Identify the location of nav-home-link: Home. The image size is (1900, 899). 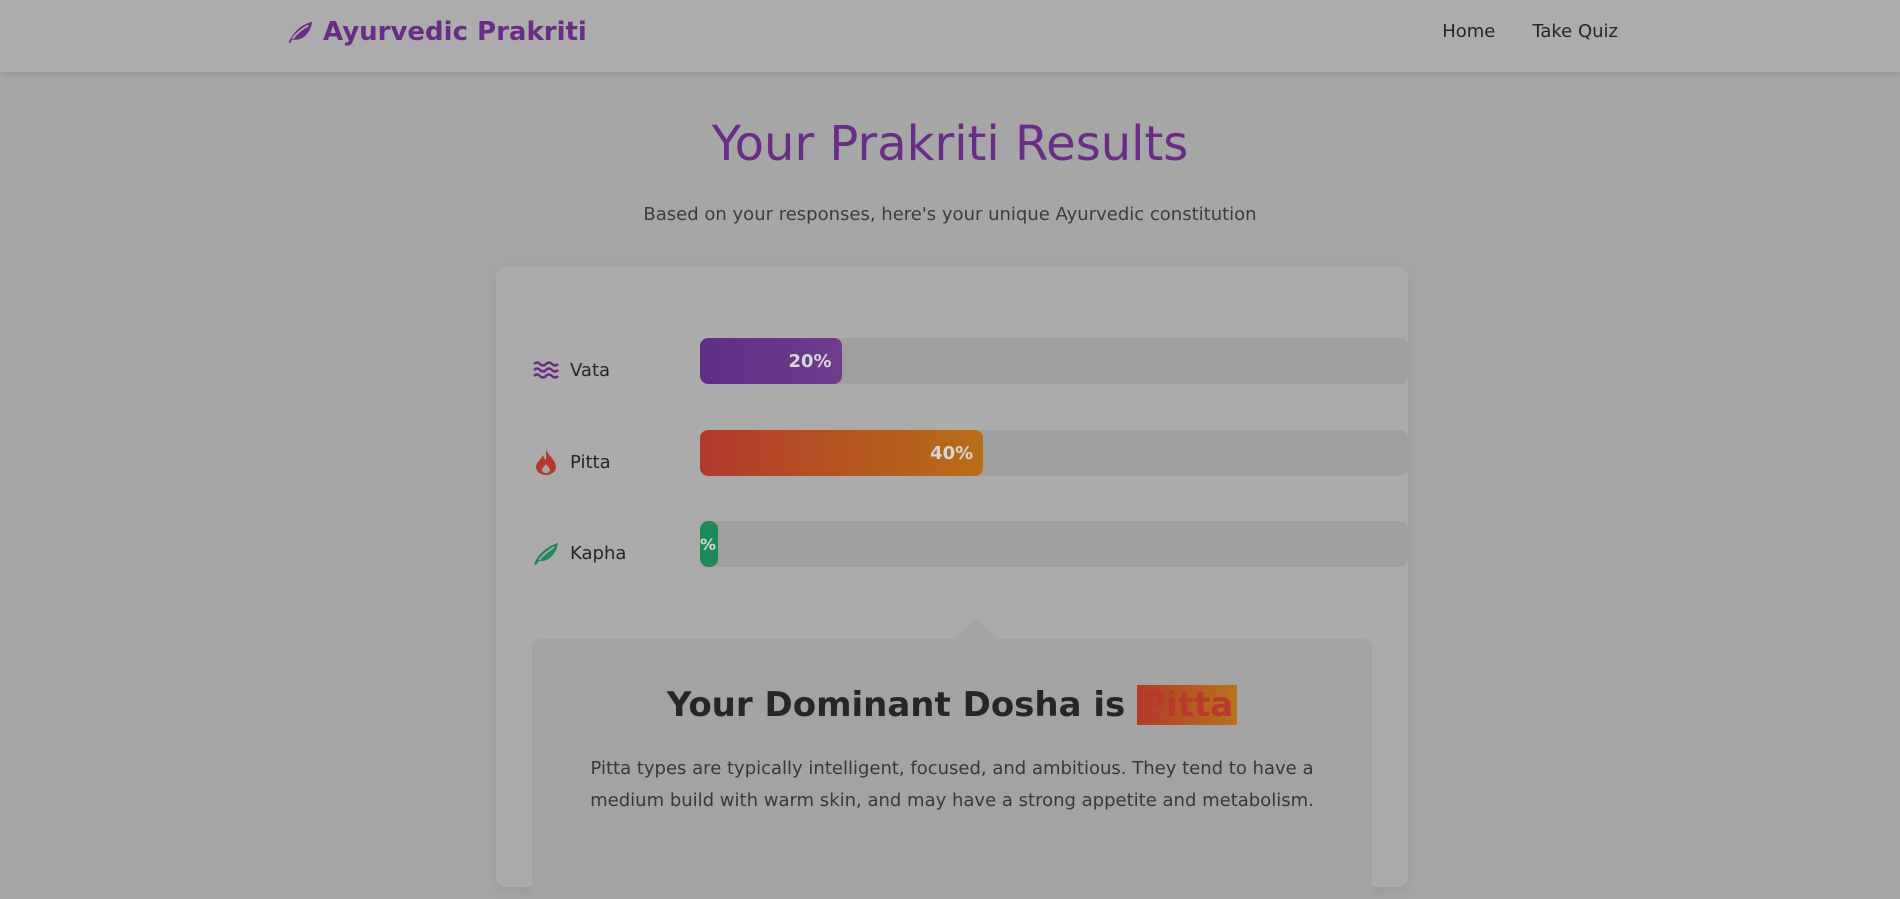
(1468, 32).